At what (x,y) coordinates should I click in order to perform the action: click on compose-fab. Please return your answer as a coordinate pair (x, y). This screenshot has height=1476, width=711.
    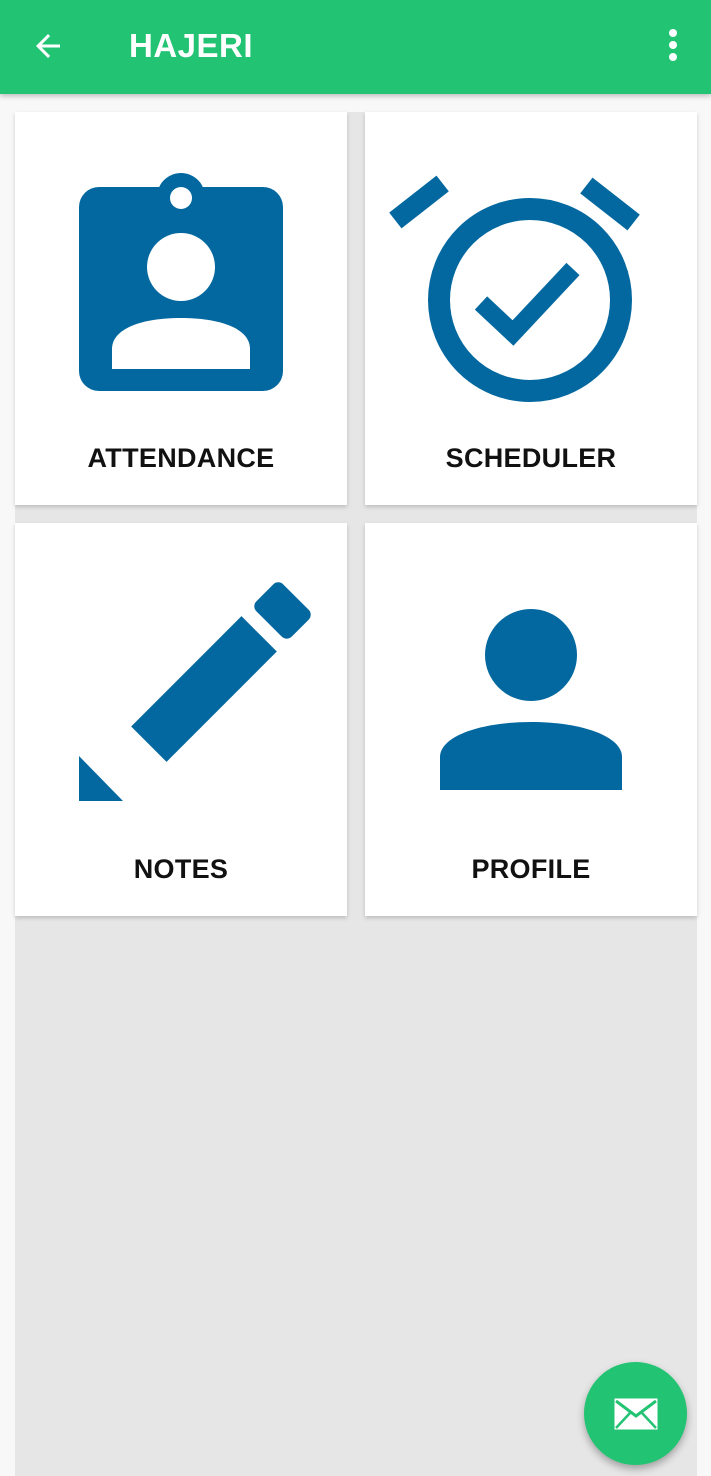
    Looking at the image, I should click on (635, 1413).